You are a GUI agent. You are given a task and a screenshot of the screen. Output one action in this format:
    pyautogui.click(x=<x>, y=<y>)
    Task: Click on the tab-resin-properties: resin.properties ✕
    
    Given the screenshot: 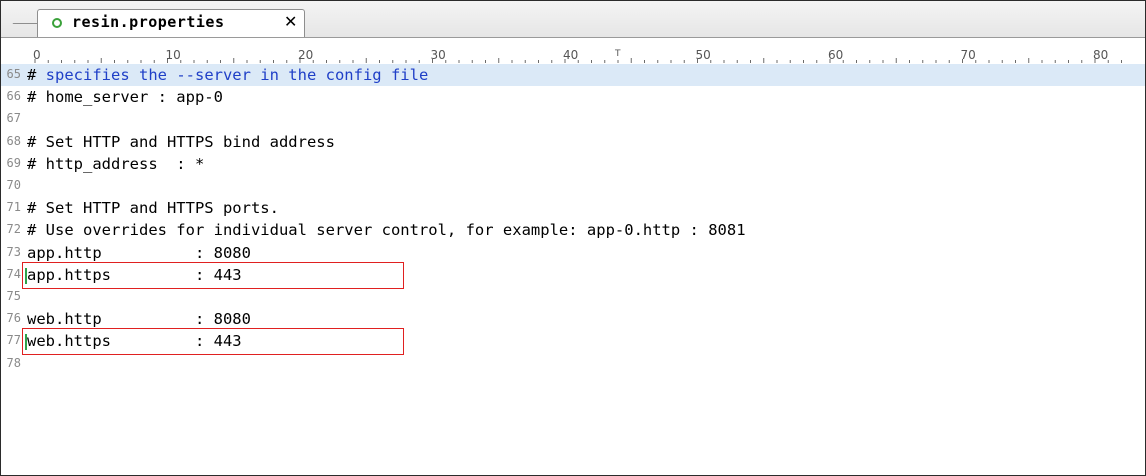 What is the action you would take?
    pyautogui.click(x=171, y=23)
    